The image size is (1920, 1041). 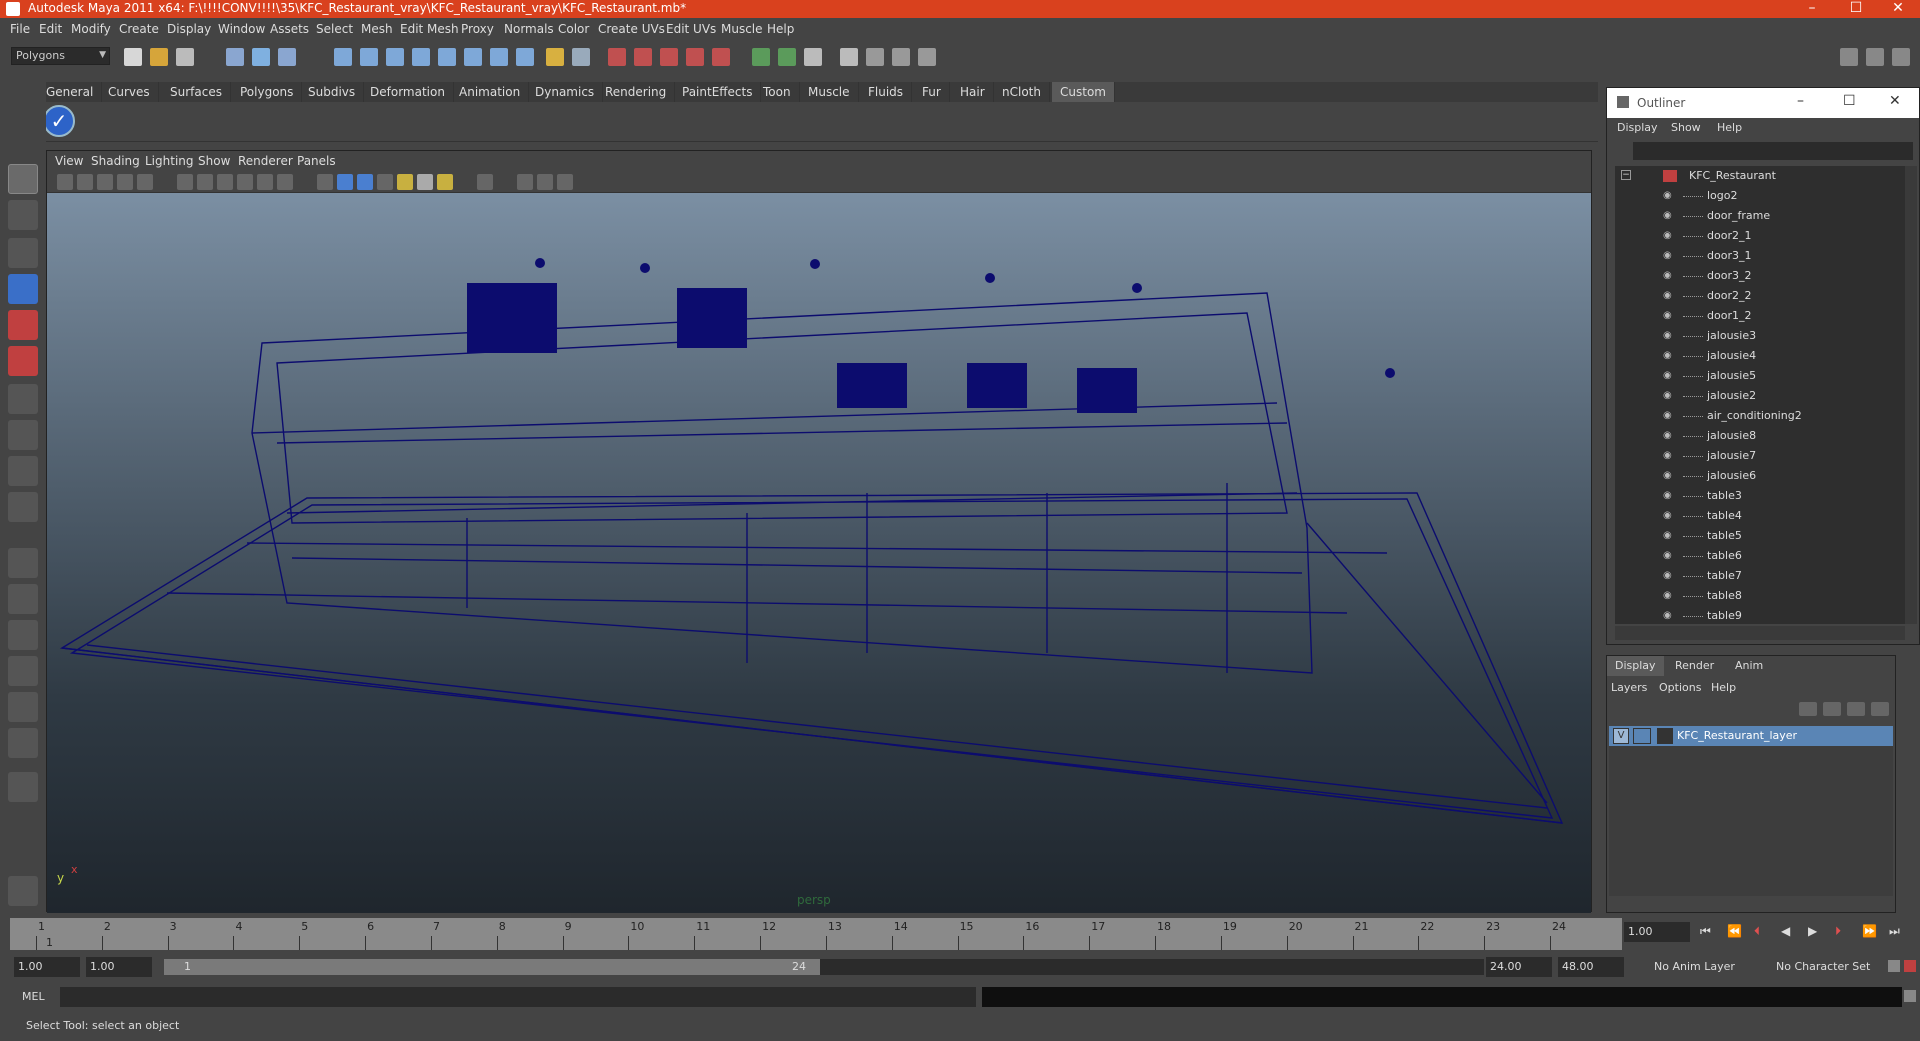 I want to click on show-channel-icon, so click(x=1901, y=57).